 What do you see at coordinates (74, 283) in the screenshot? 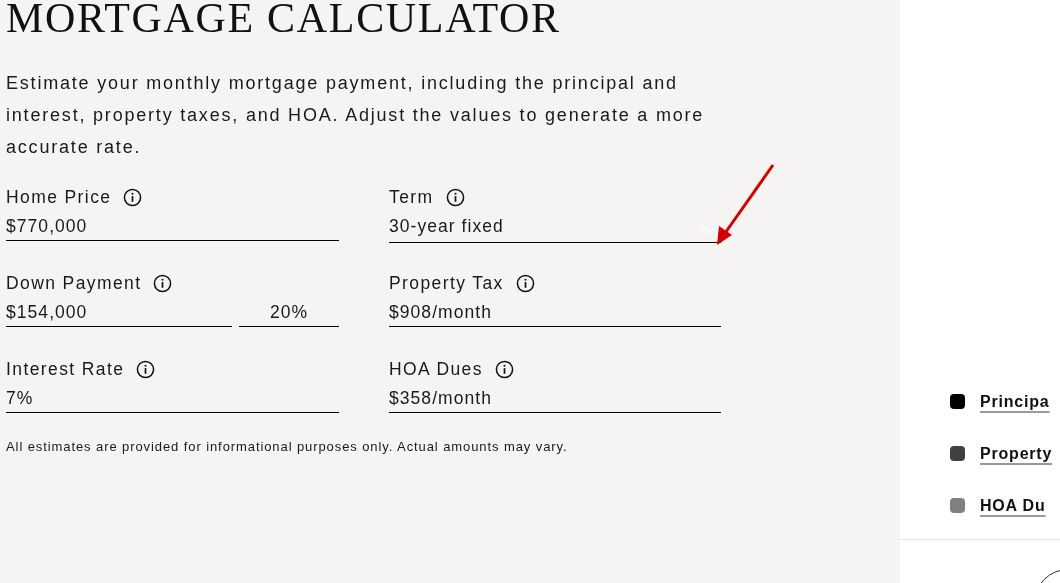
I see `field-label: Down Payment` at bounding box center [74, 283].